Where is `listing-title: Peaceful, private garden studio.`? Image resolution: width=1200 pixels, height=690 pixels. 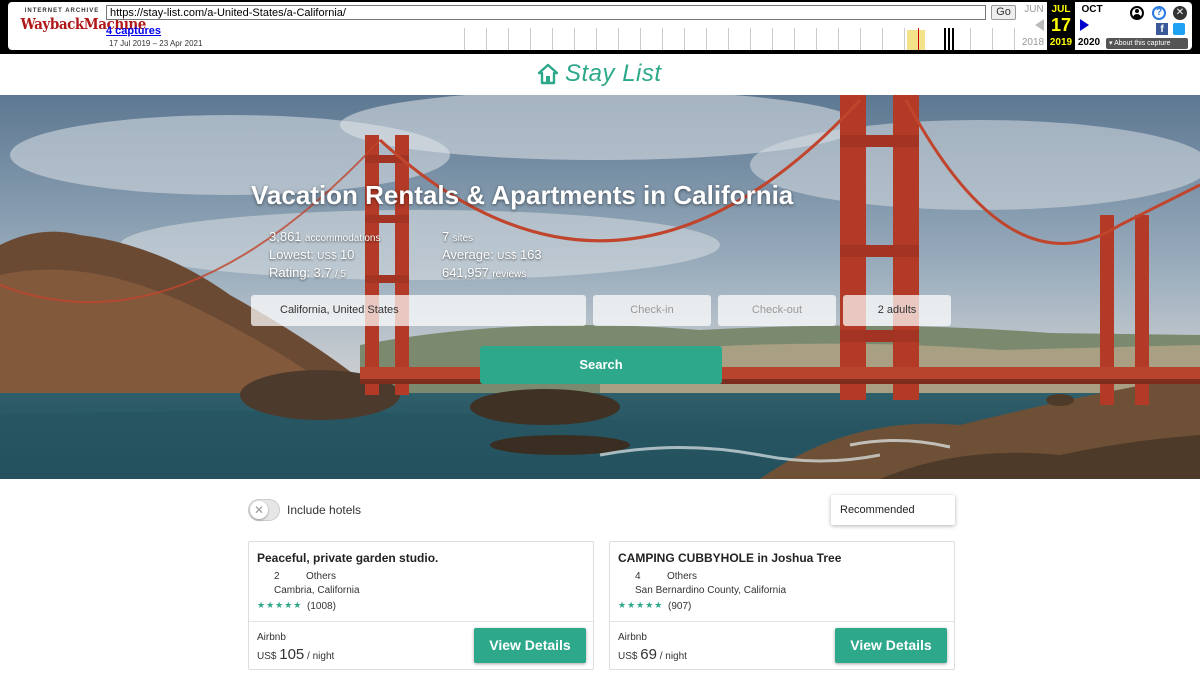 listing-title: Peaceful, private garden studio. is located at coordinates (347, 558).